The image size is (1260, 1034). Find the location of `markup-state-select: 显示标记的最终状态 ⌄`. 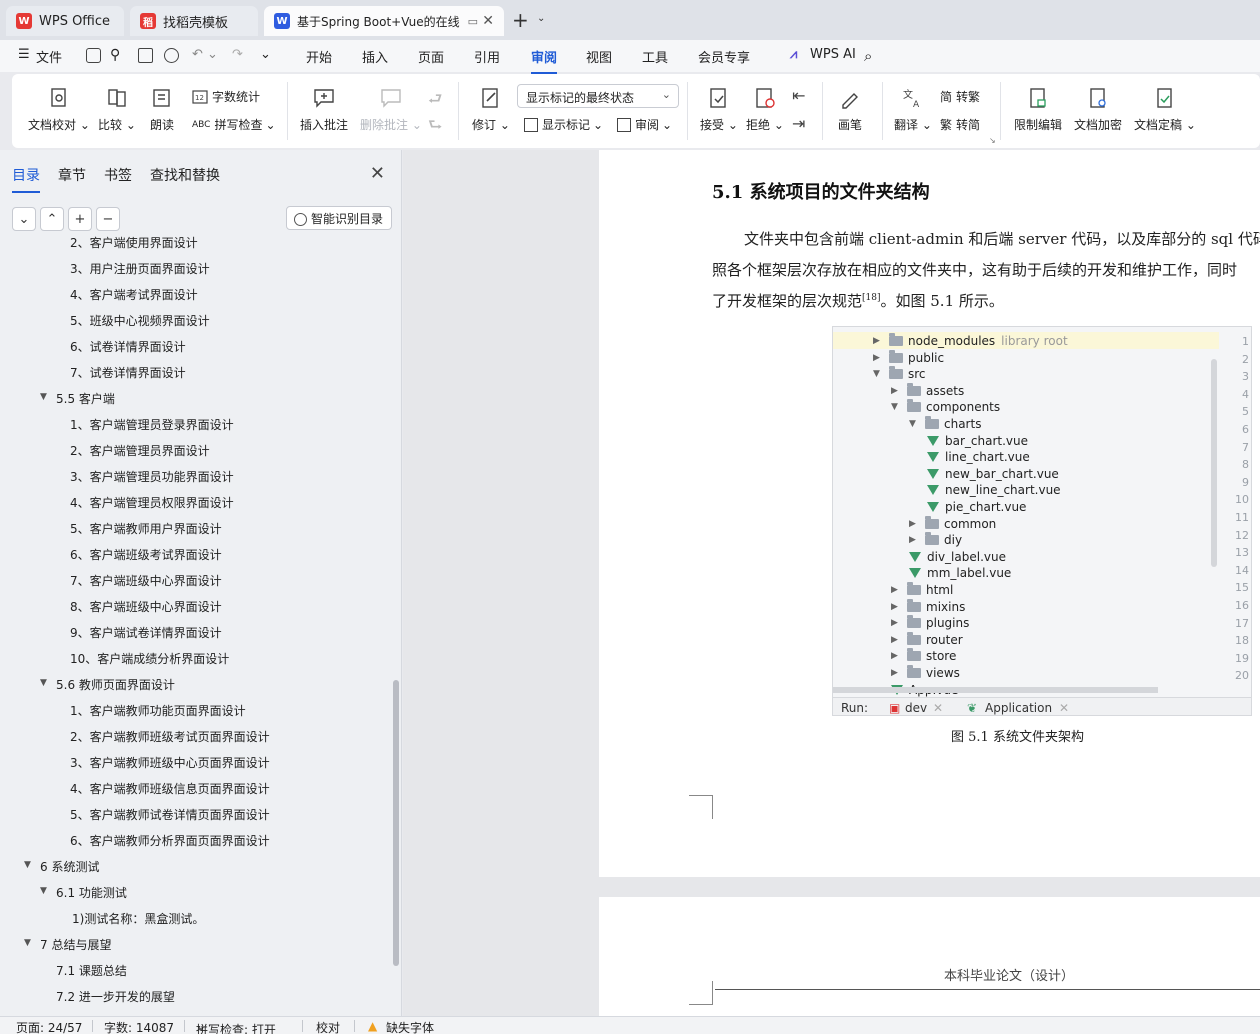

markup-state-select: 显示标记的最终状态 ⌄ is located at coordinates (598, 96).